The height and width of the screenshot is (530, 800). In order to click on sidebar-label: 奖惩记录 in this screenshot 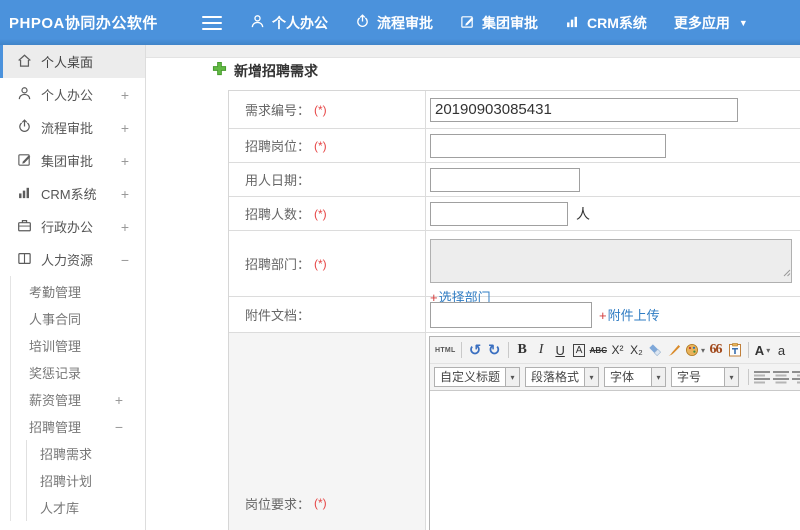, I will do `click(55, 373)`.